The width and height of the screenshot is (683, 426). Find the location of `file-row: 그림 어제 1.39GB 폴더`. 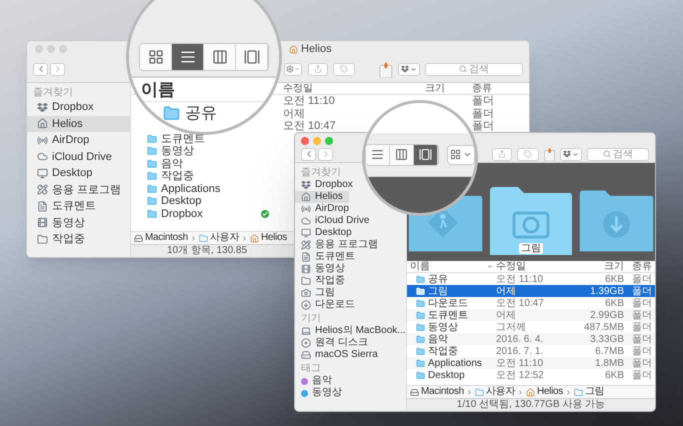

file-row: 그림 어제 1.39GB 폴더 is located at coordinates (531, 291).